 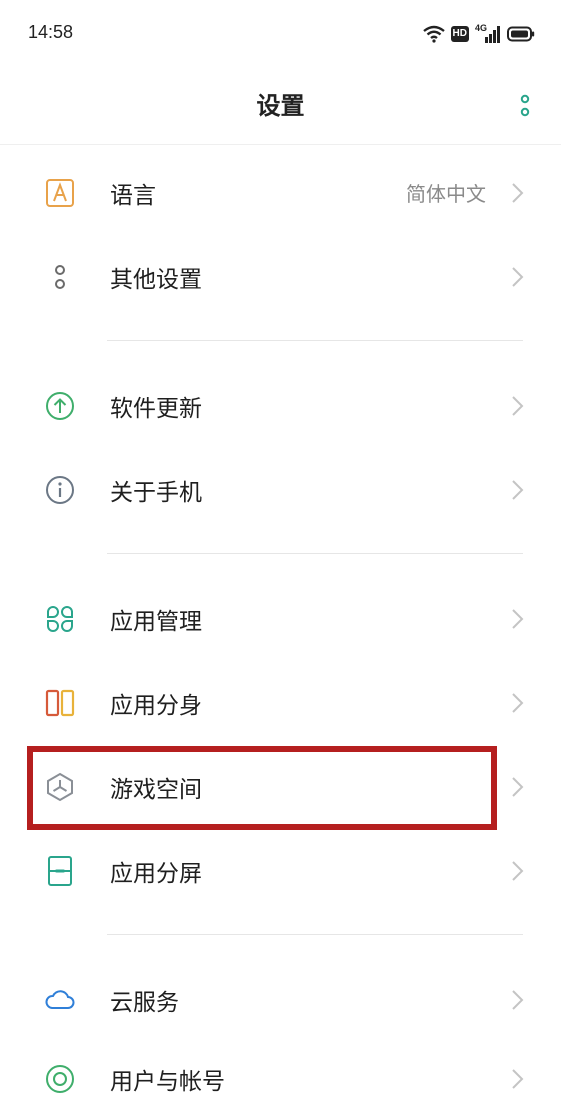 I want to click on highlight-box, so click(x=262, y=788).